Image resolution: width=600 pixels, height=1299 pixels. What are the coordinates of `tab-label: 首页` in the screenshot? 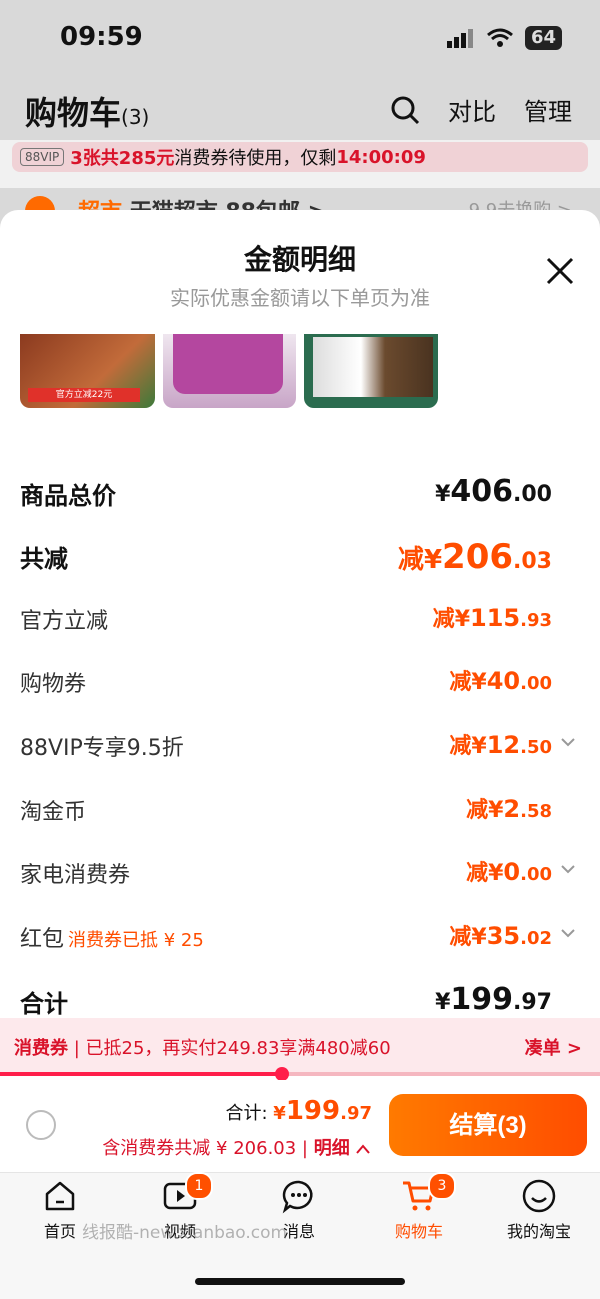 It's located at (59, 1231).